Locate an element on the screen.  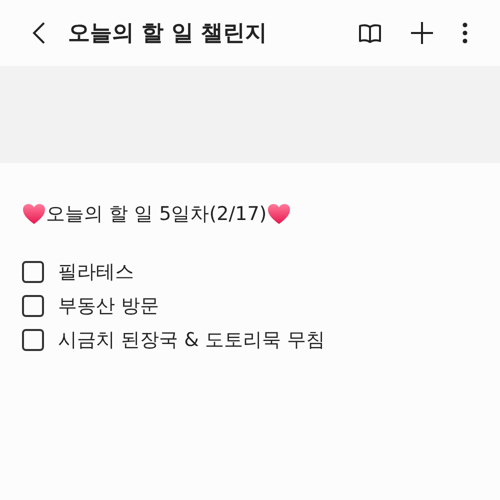
back-icon is located at coordinates (39, 33).